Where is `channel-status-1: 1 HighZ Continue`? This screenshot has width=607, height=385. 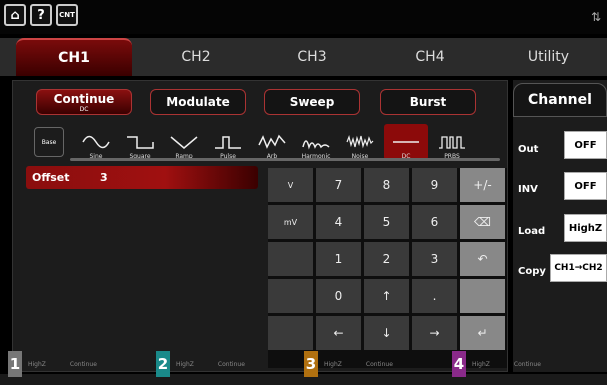
channel-status-1: 1 HighZ Continue is located at coordinates (52, 364).